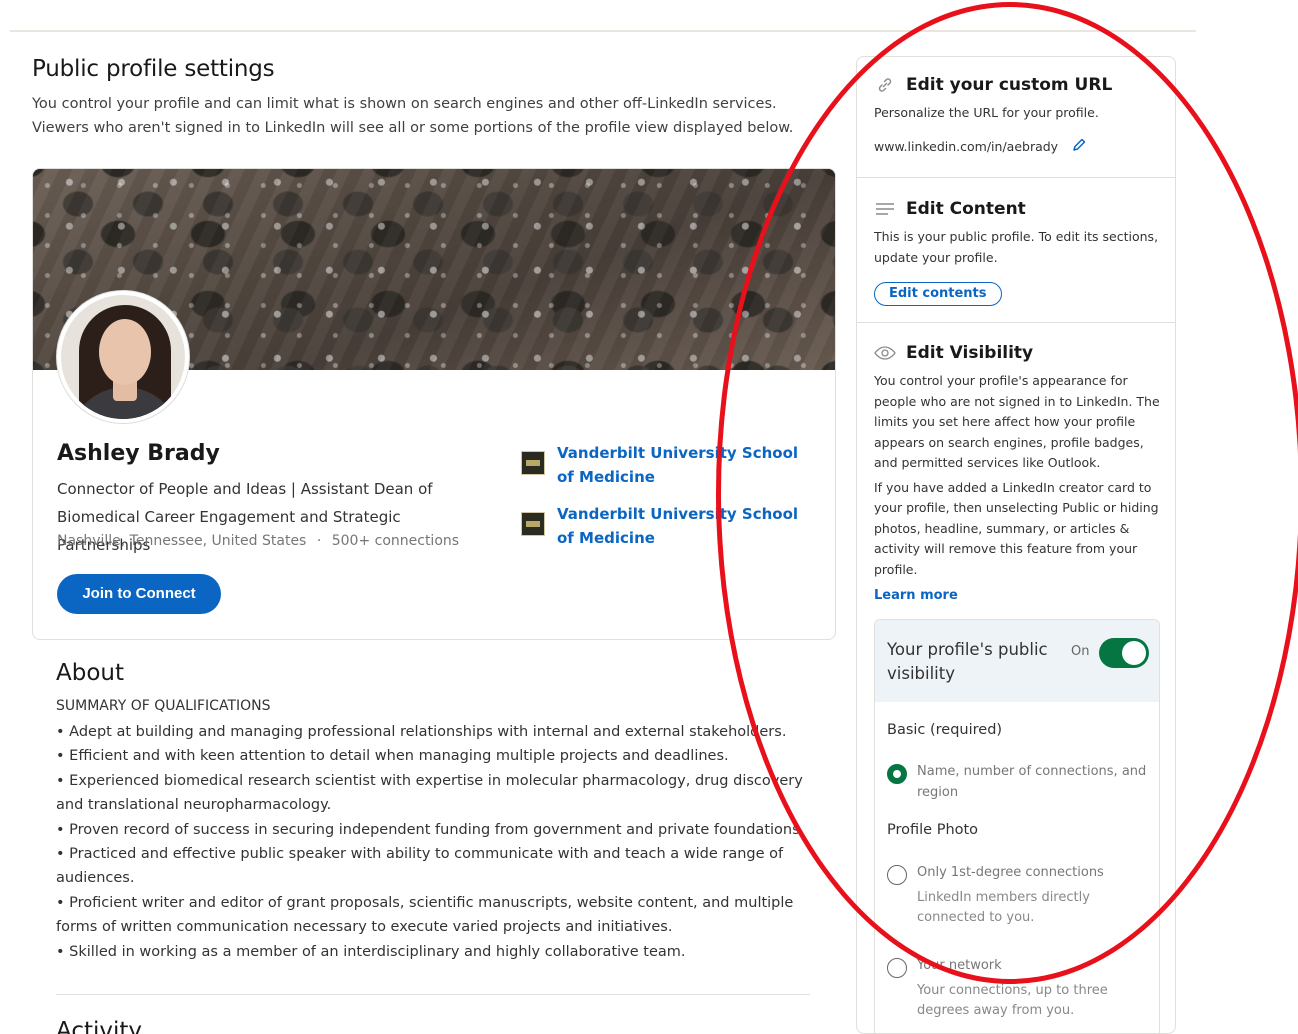 Image resolution: width=1298 pixels, height=1034 pixels. I want to click on photo-option-label: Only 1st-degree connections, so click(1010, 872).